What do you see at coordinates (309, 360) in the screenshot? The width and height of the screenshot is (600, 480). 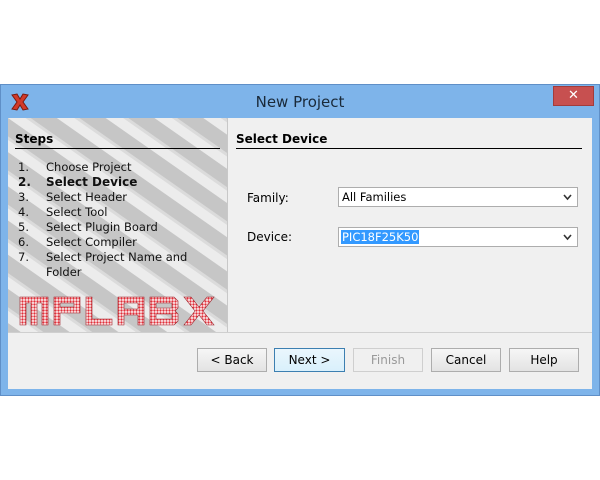 I see `next-button: Next >` at bounding box center [309, 360].